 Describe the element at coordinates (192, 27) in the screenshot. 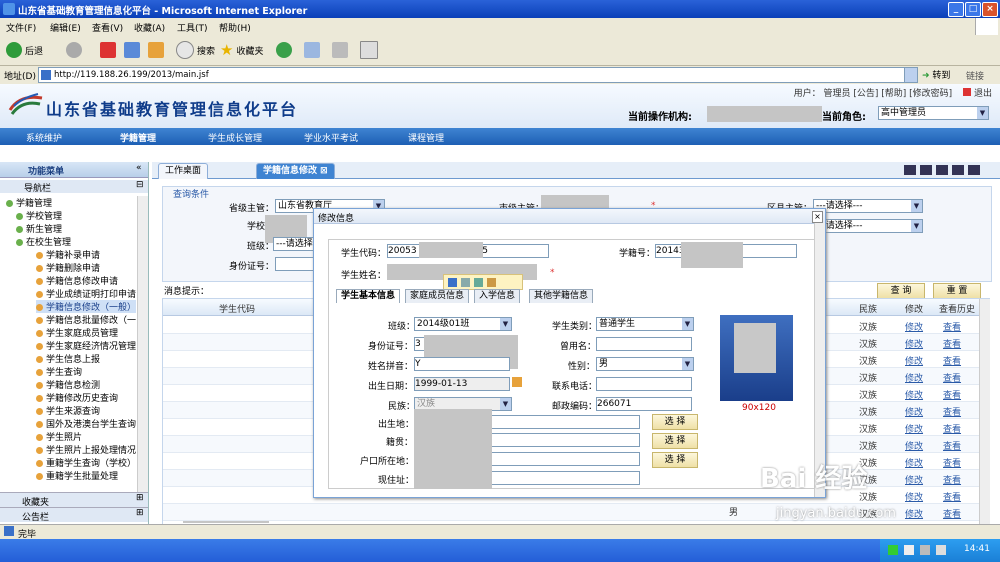

I see `menu-tools: 工具(T)` at that location.